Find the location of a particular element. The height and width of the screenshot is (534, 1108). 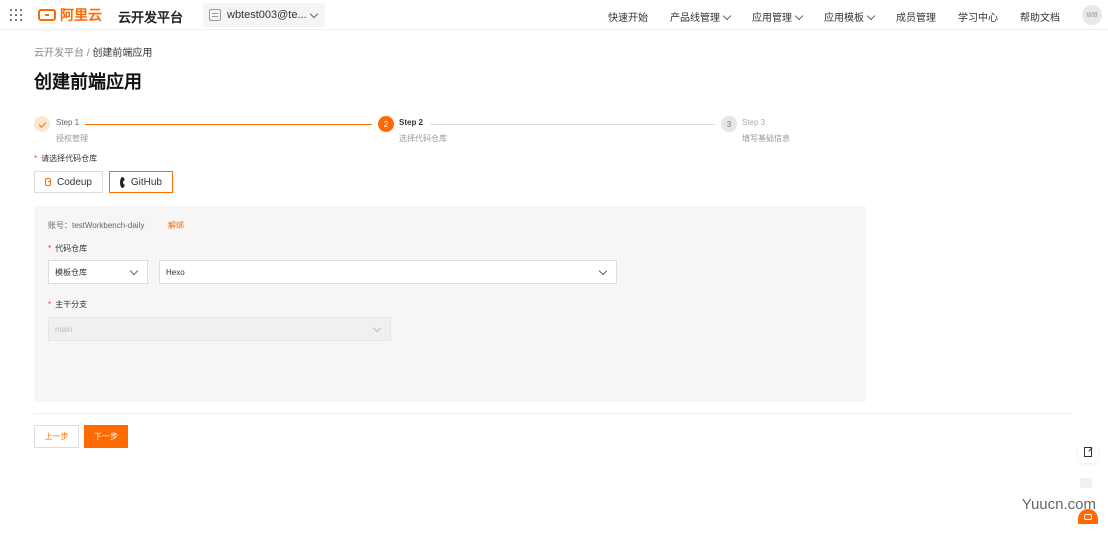

main-branch-label: * 主干分支 is located at coordinates (67, 304).